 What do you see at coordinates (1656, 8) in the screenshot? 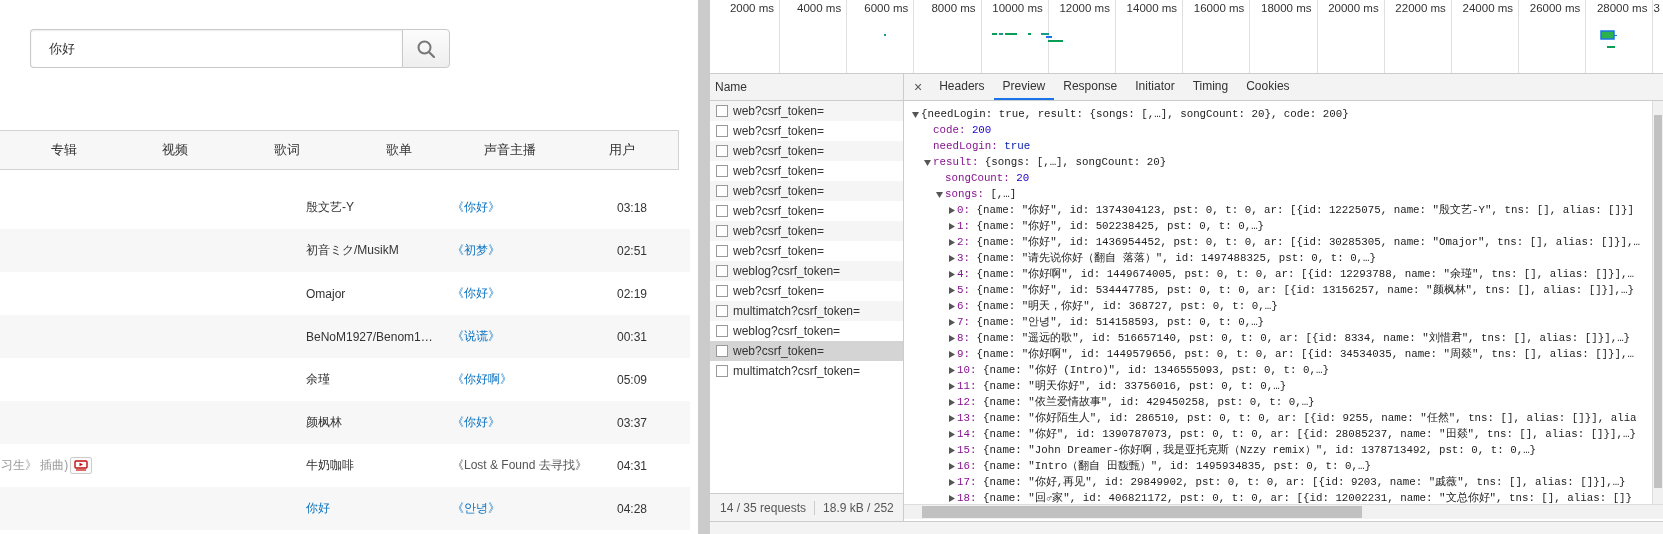
I see `timeline-tick-label: 3` at bounding box center [1656, 8].